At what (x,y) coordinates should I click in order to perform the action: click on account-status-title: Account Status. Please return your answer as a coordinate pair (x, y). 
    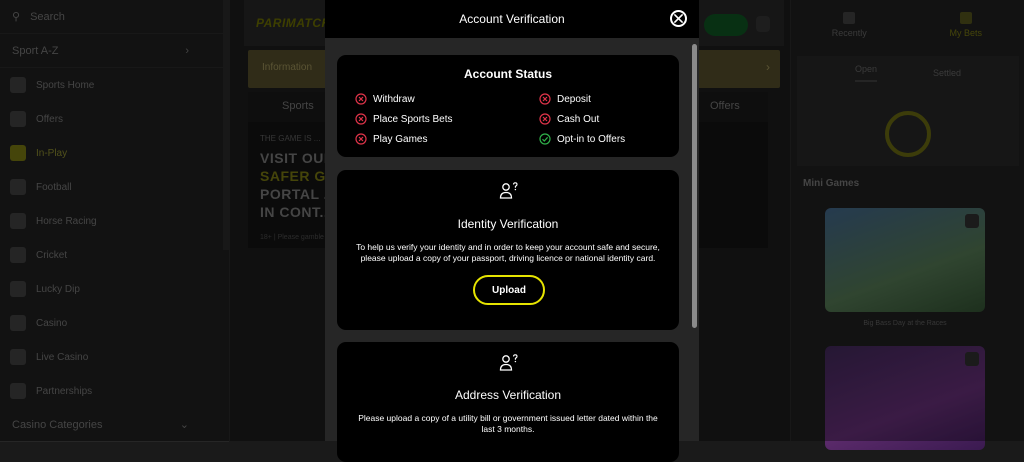
    Looking at the image, I should click on (508, 74).